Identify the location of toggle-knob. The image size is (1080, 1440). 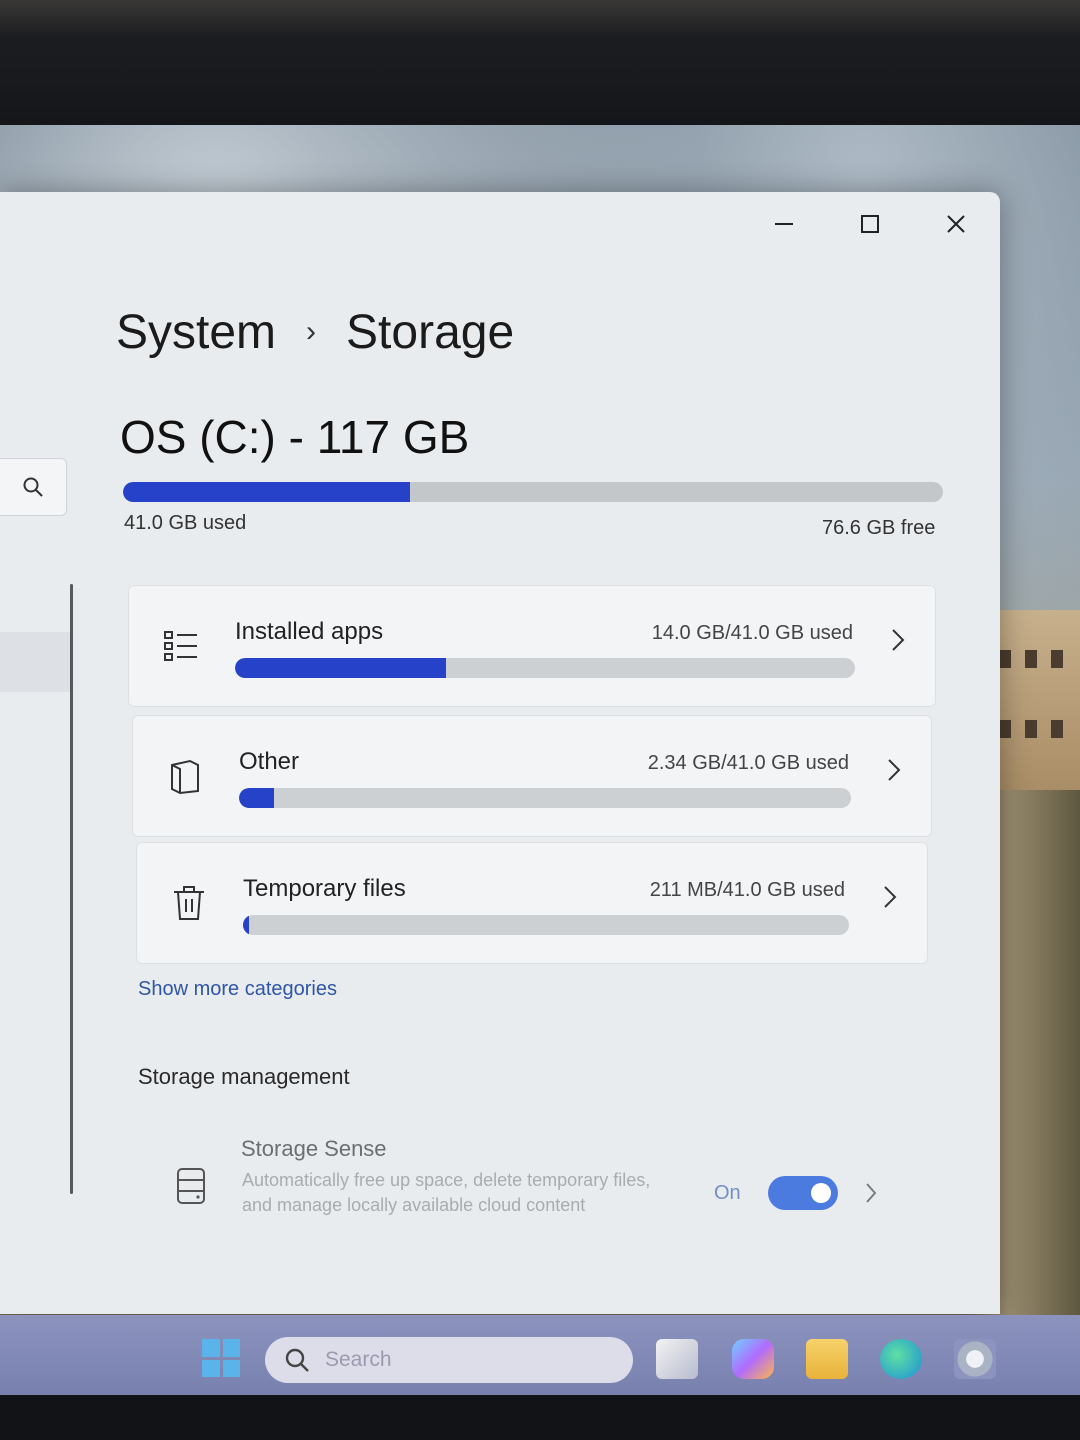
(821, 1193).